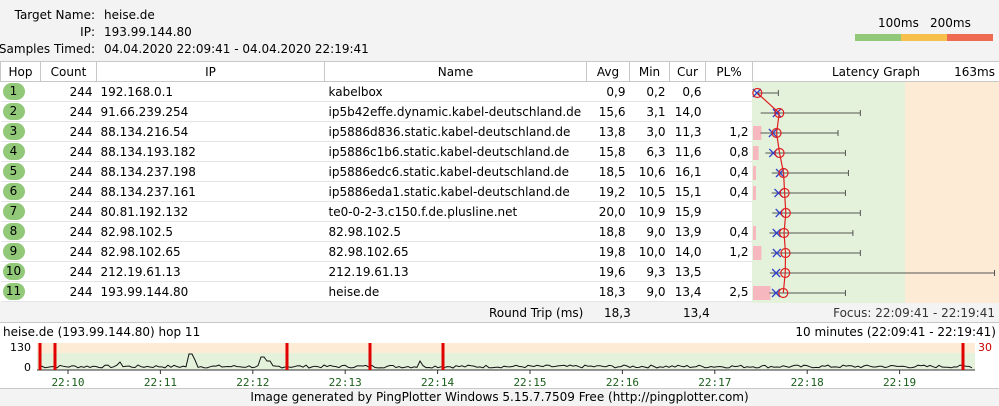 The height and width of the screenshot is (406, 999). I want to click on hop-avg: 15,8, so click(608, 151).